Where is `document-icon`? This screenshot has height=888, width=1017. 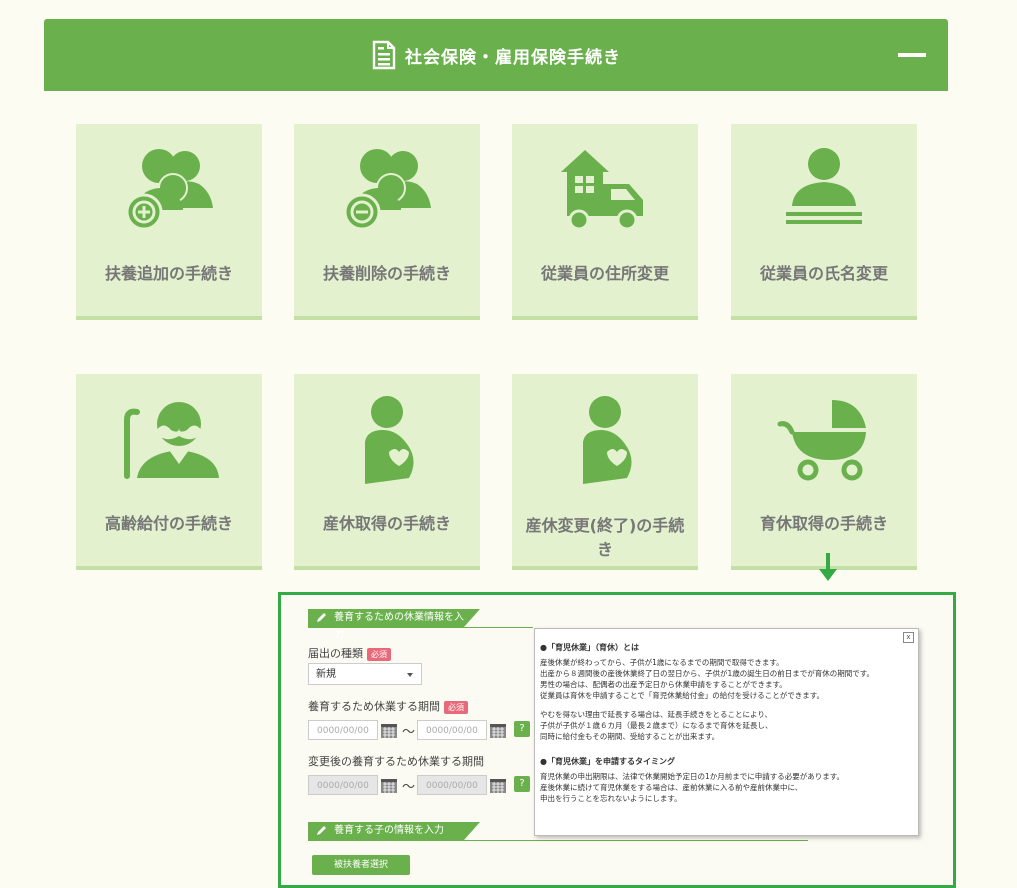
document-icon is located at coordinates (384, 55).